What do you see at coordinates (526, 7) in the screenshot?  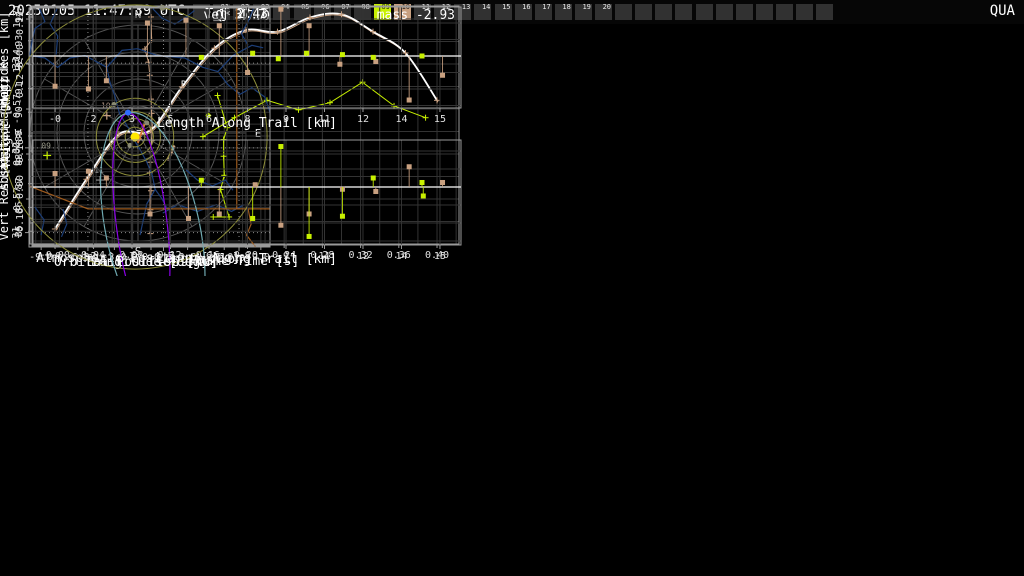 I see `frame-number: 16` at bounding box center [526, 7].